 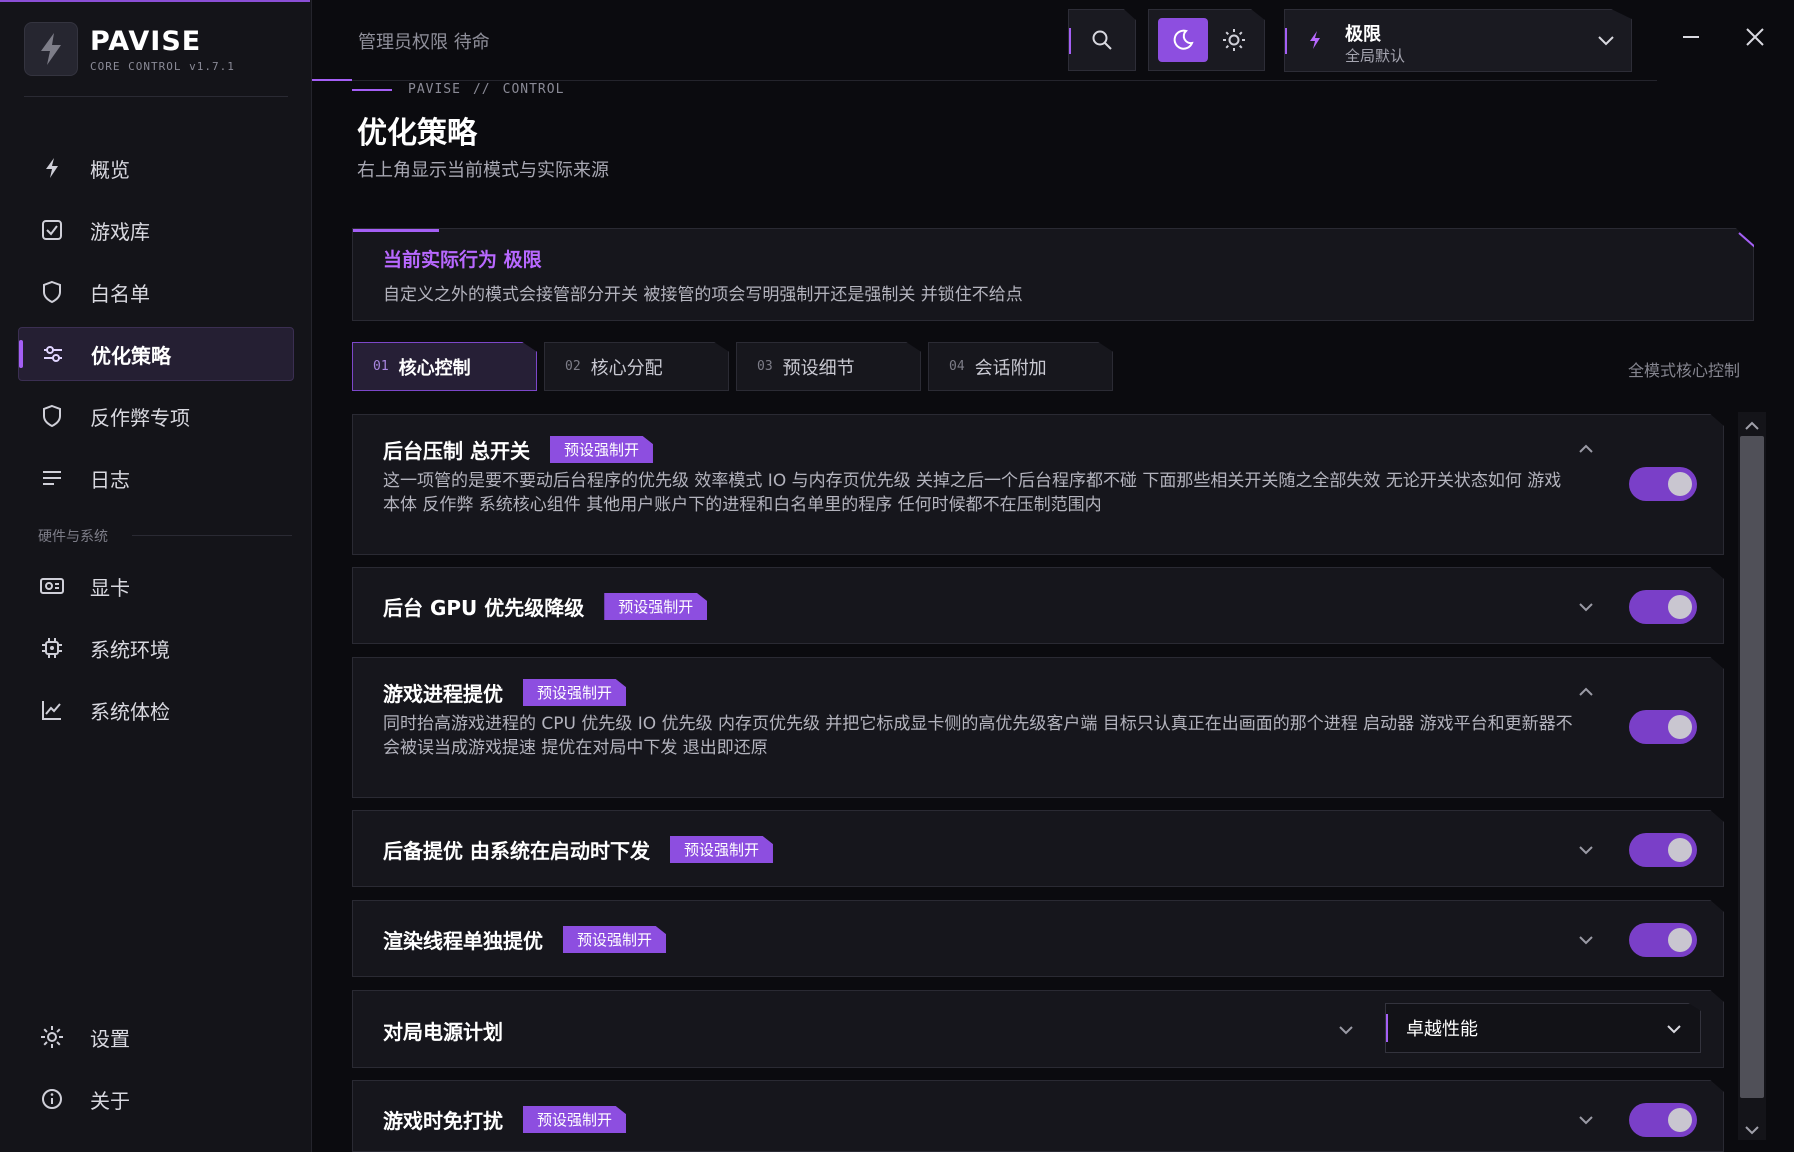 What do you see at coordinates (1020, 366) in the screenshot?
I see `tab-session-extras: 04 会话附加` at bounding box center [1020, 366].